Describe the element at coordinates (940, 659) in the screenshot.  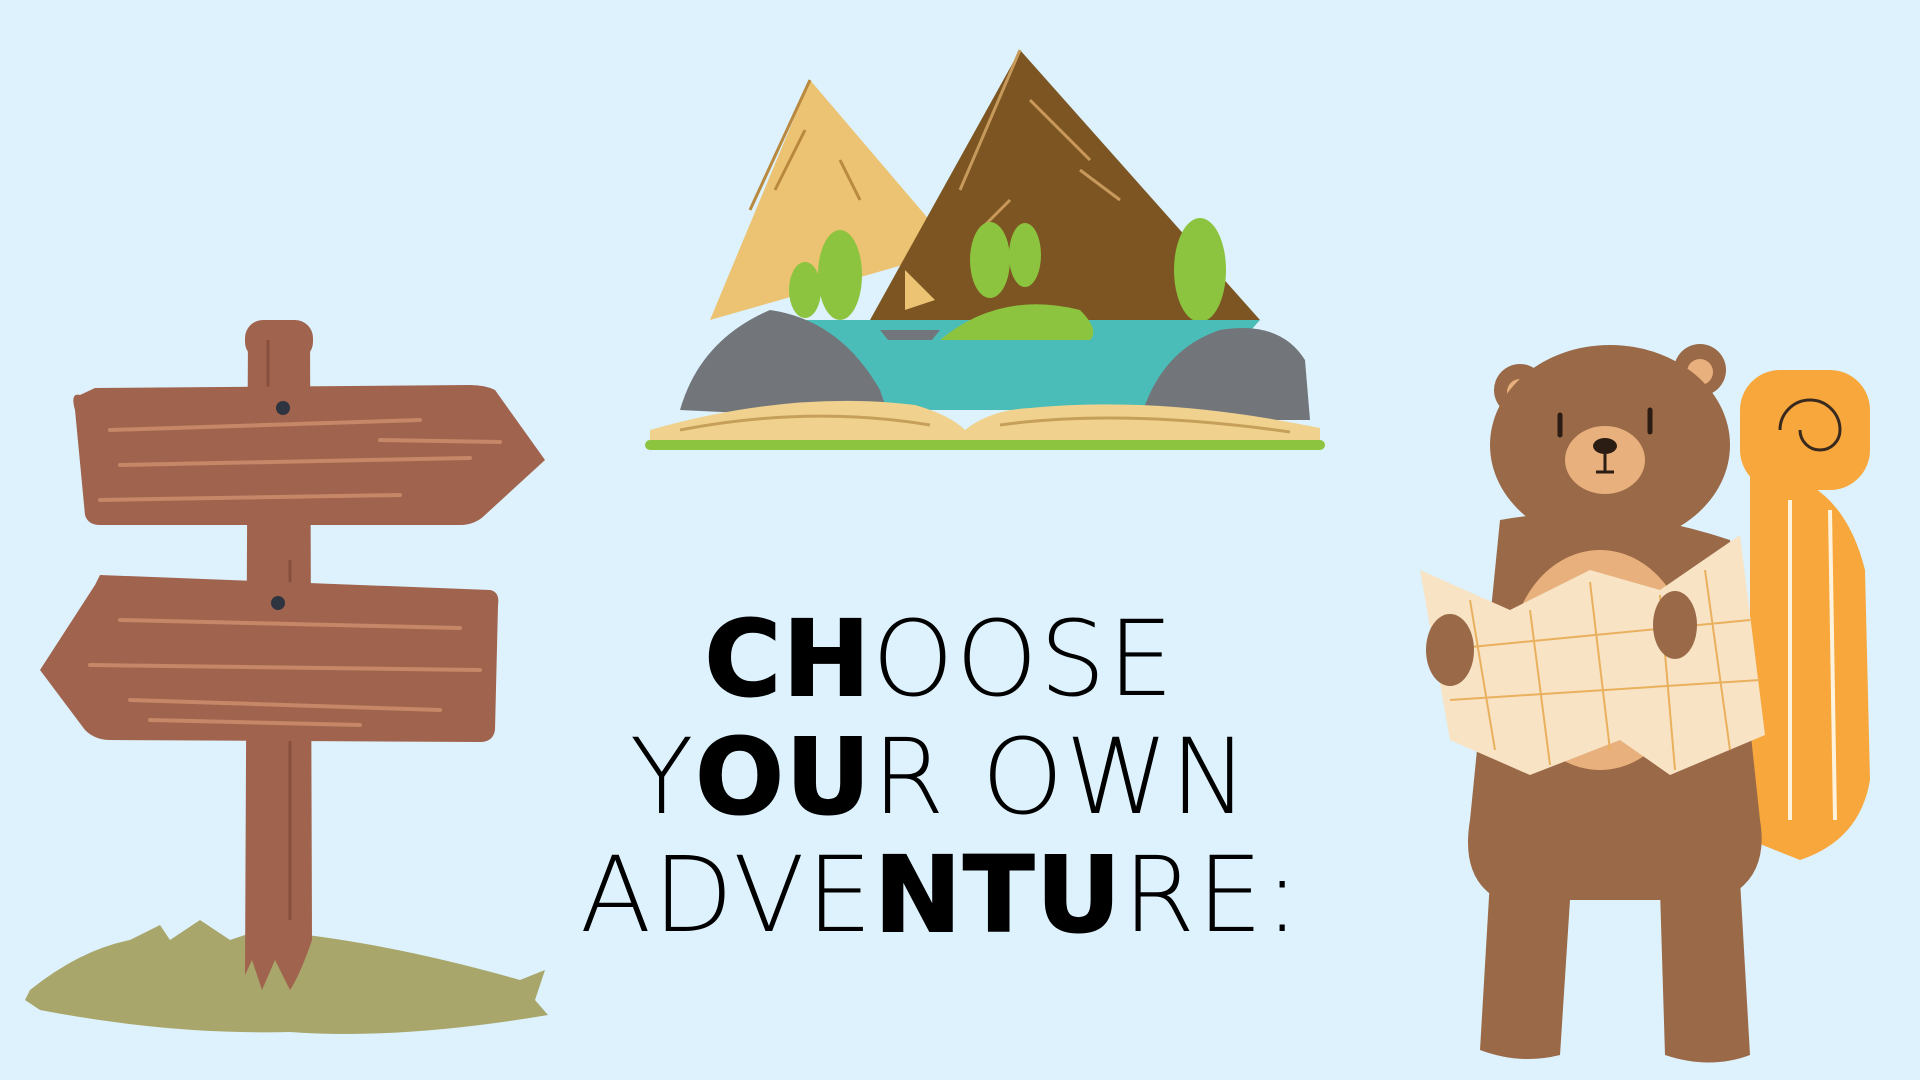
I see `title-line-1: CHOOSE` at that location.